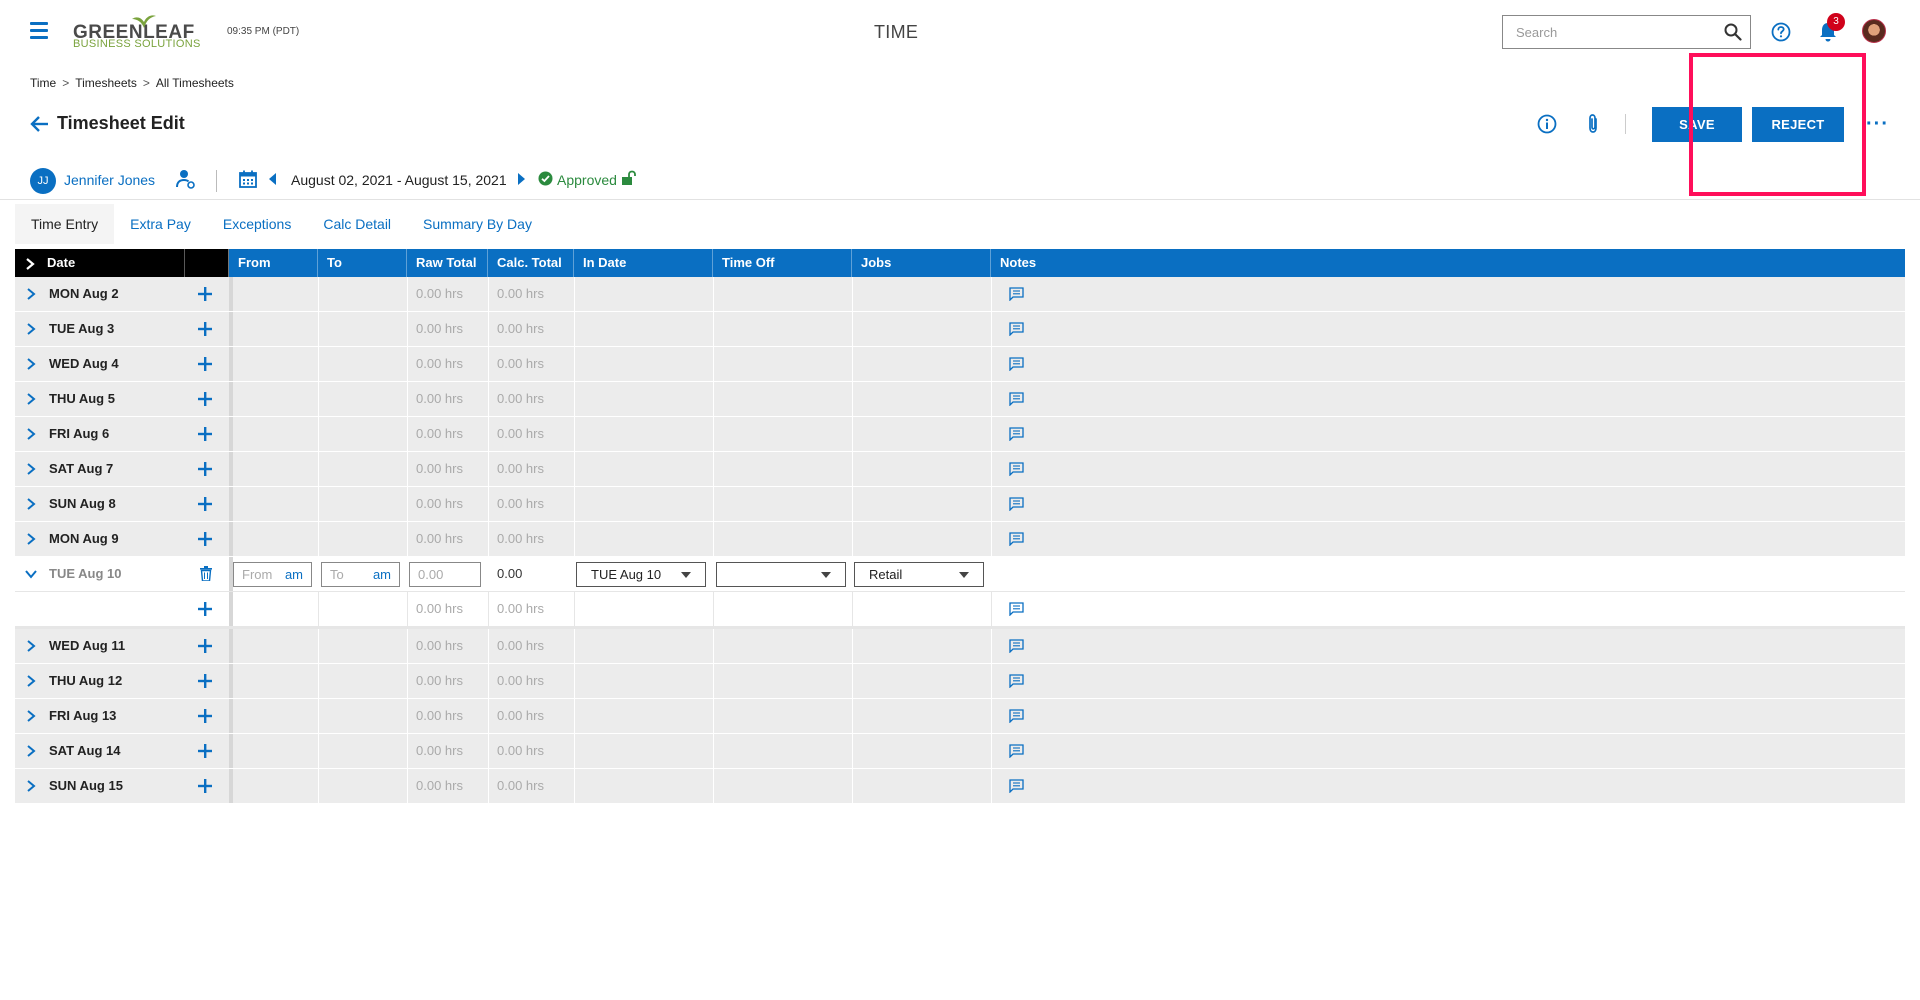 The height and width of the screenshot is (1000, 1920). I want to click on table-row: WED Aug 11 0.00 hrs 0.00 hrs, so click(960, 646).